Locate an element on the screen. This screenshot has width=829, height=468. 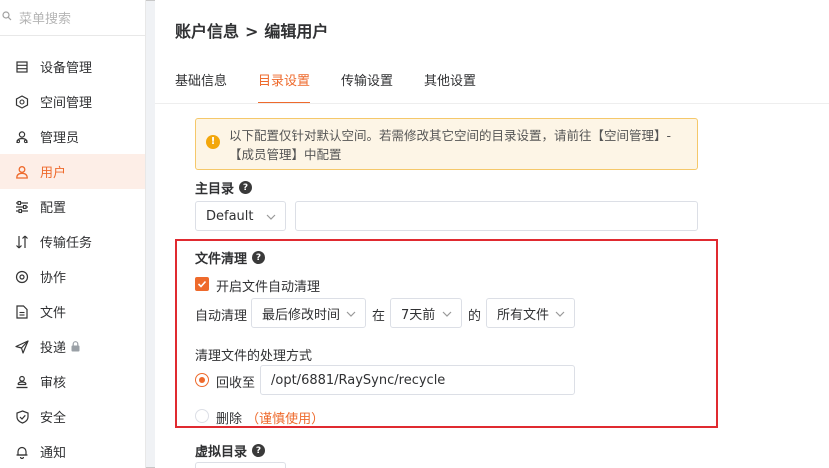
sidebar-item-label: 通知 is located at coordinates (53, 453).